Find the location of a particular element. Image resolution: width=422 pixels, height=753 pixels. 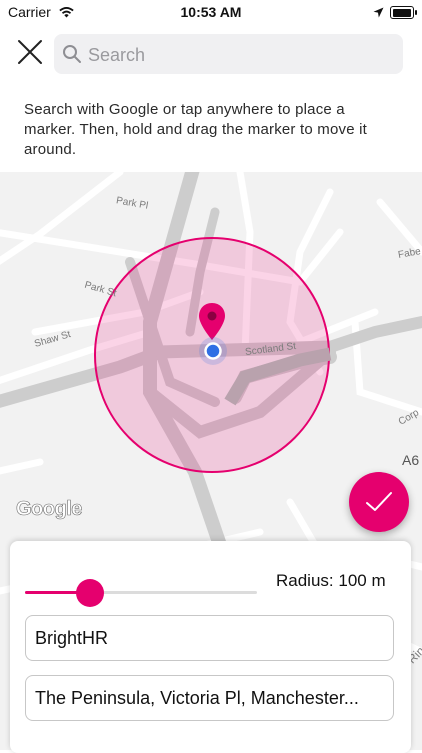

confirm-button is located at coordinates (379, 502).